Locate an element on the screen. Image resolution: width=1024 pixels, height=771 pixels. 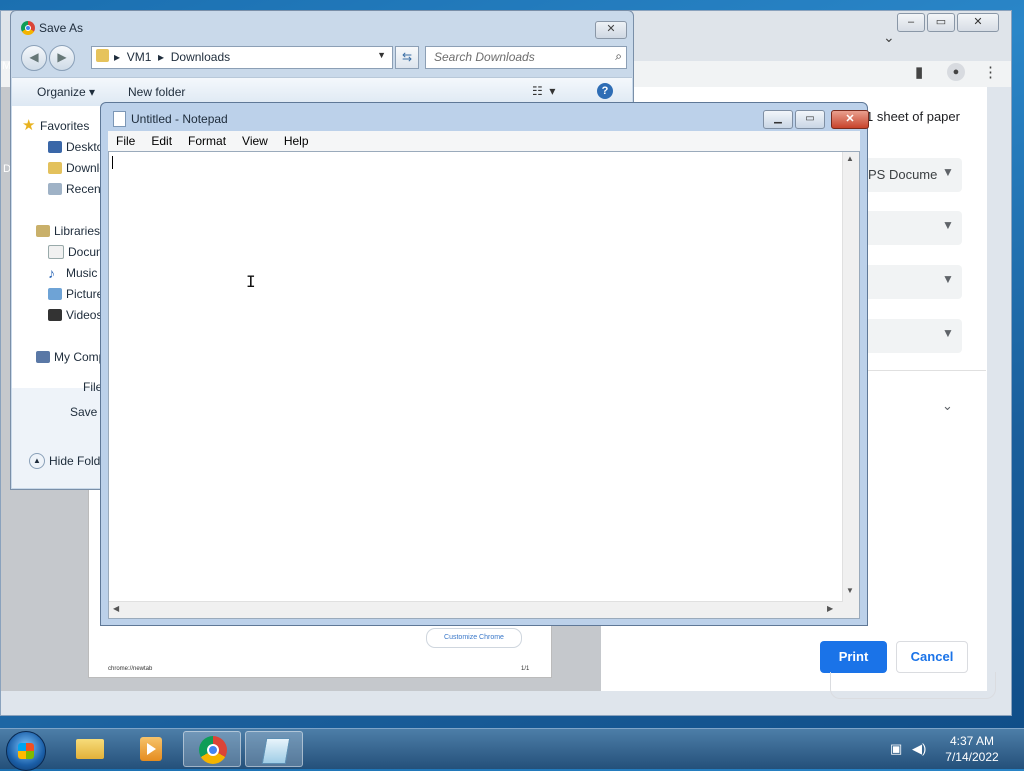
minimize-icon: ▁ is located at coordinates (778, 118).